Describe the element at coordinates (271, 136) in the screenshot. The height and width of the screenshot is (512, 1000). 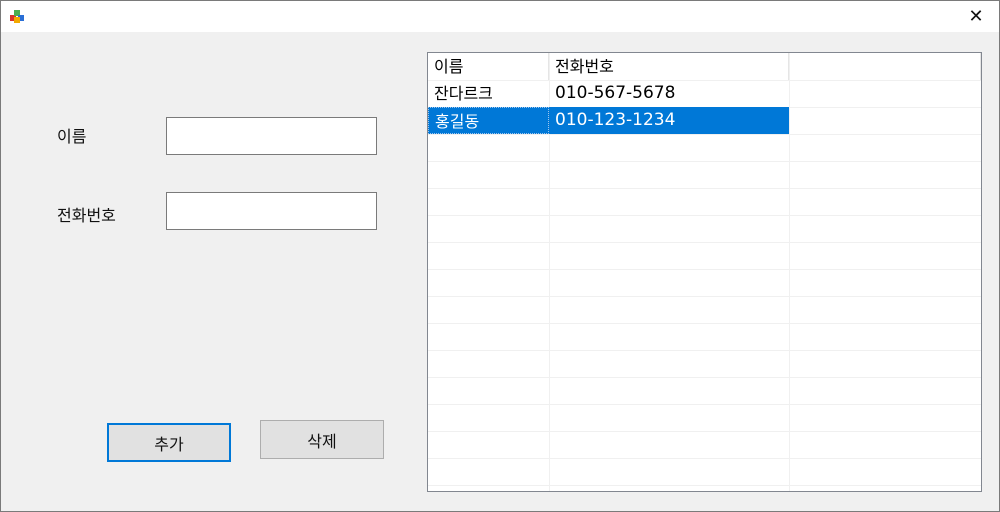
I see `name-input` at that location.